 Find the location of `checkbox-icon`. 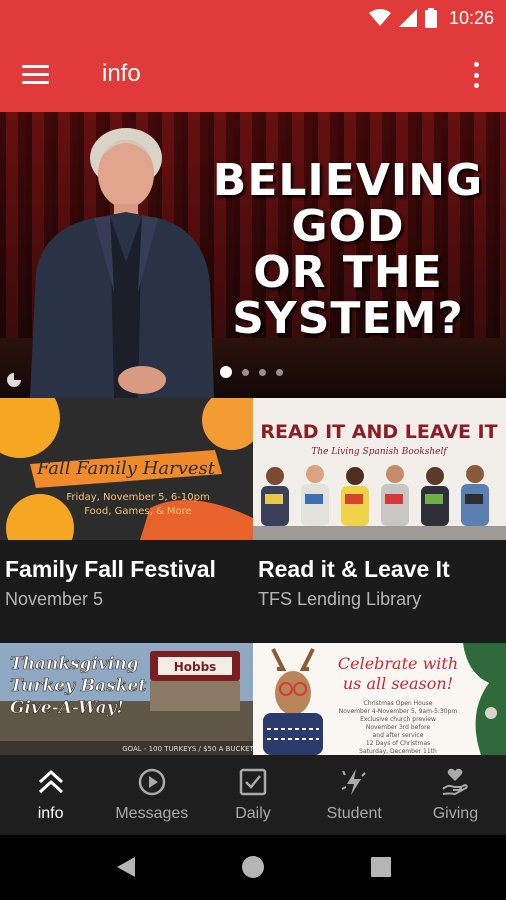

checkbox-icon is located at coordinates (253, 782).